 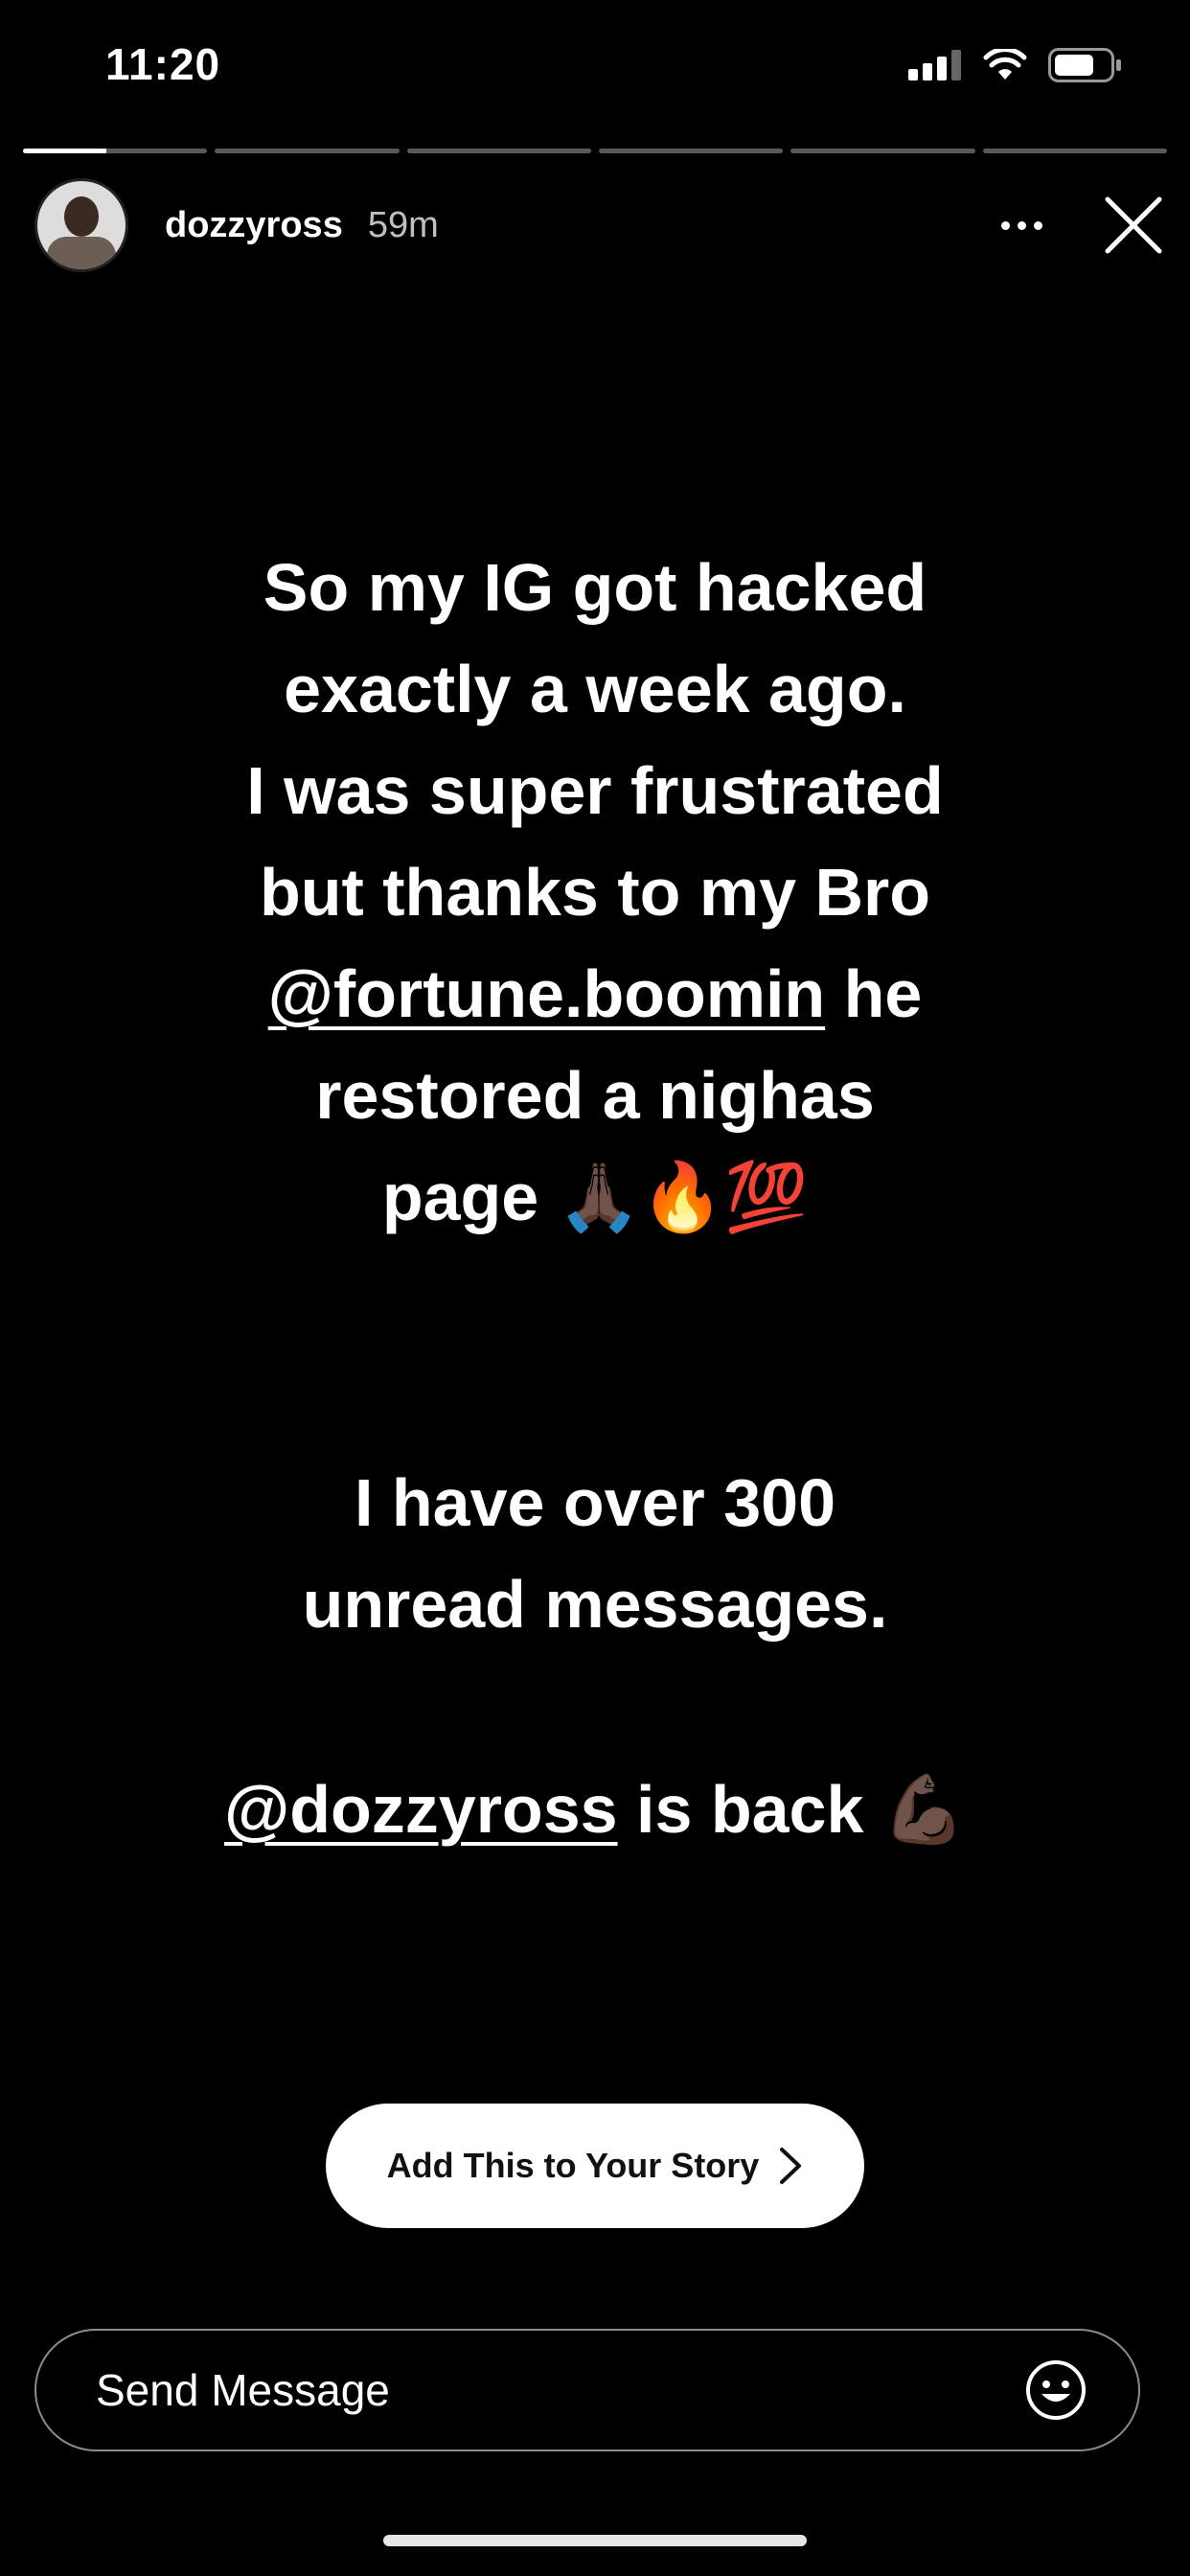 What do you see at coordinates (935, 65) in the screenshot?
I see `cellular-signal-icon` at bounding box center [935, 65].